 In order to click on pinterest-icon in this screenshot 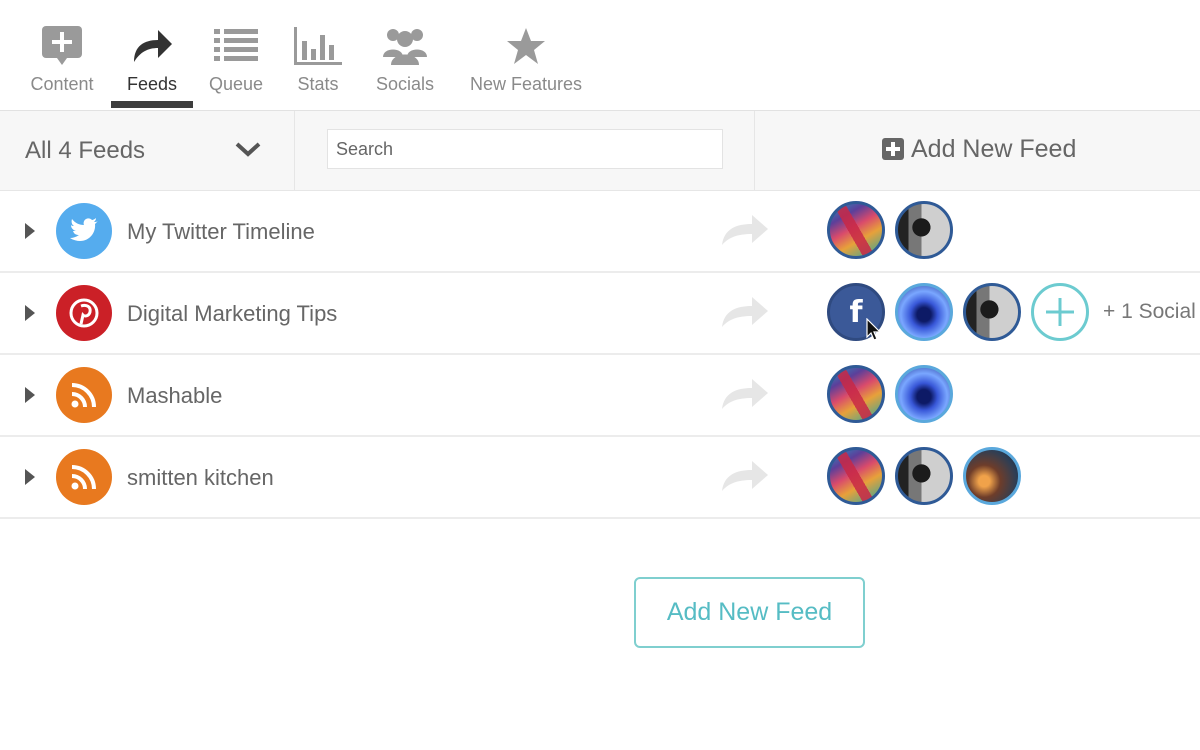, I will do `click(84, 313)`.